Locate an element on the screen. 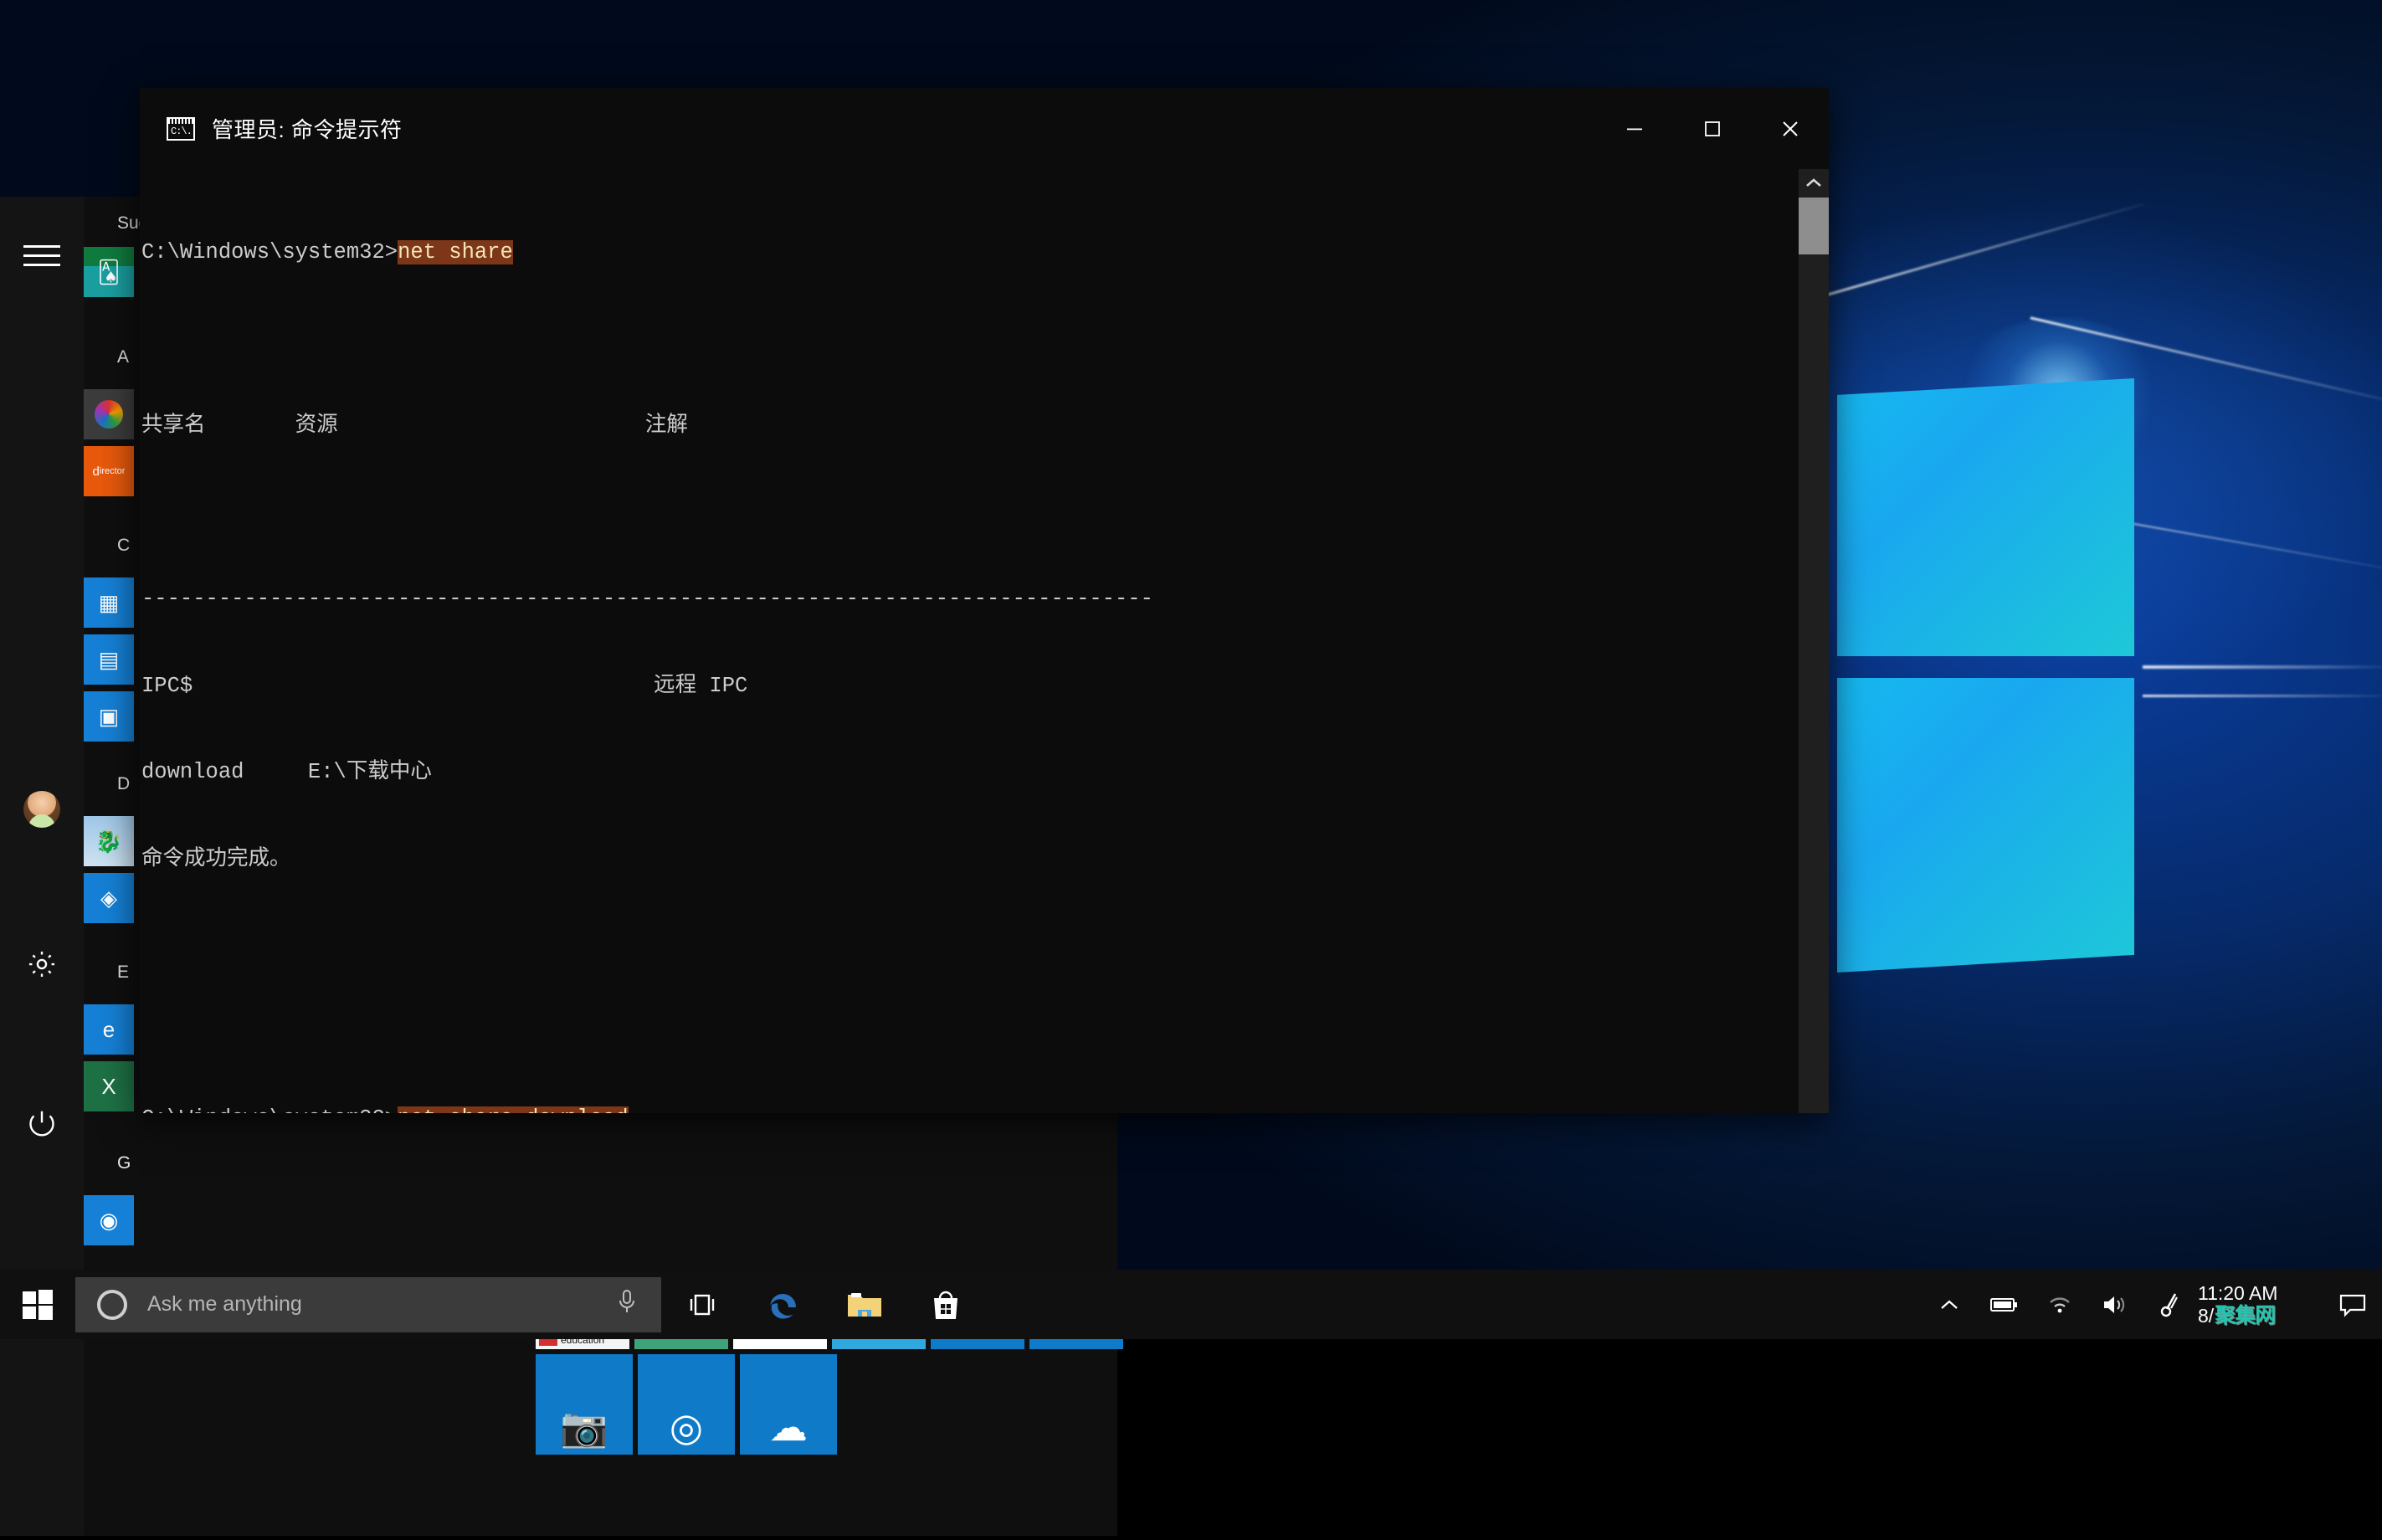 This screenshot has width=2382, height=1540. minimize-button is located at coordinates (1634, 128).